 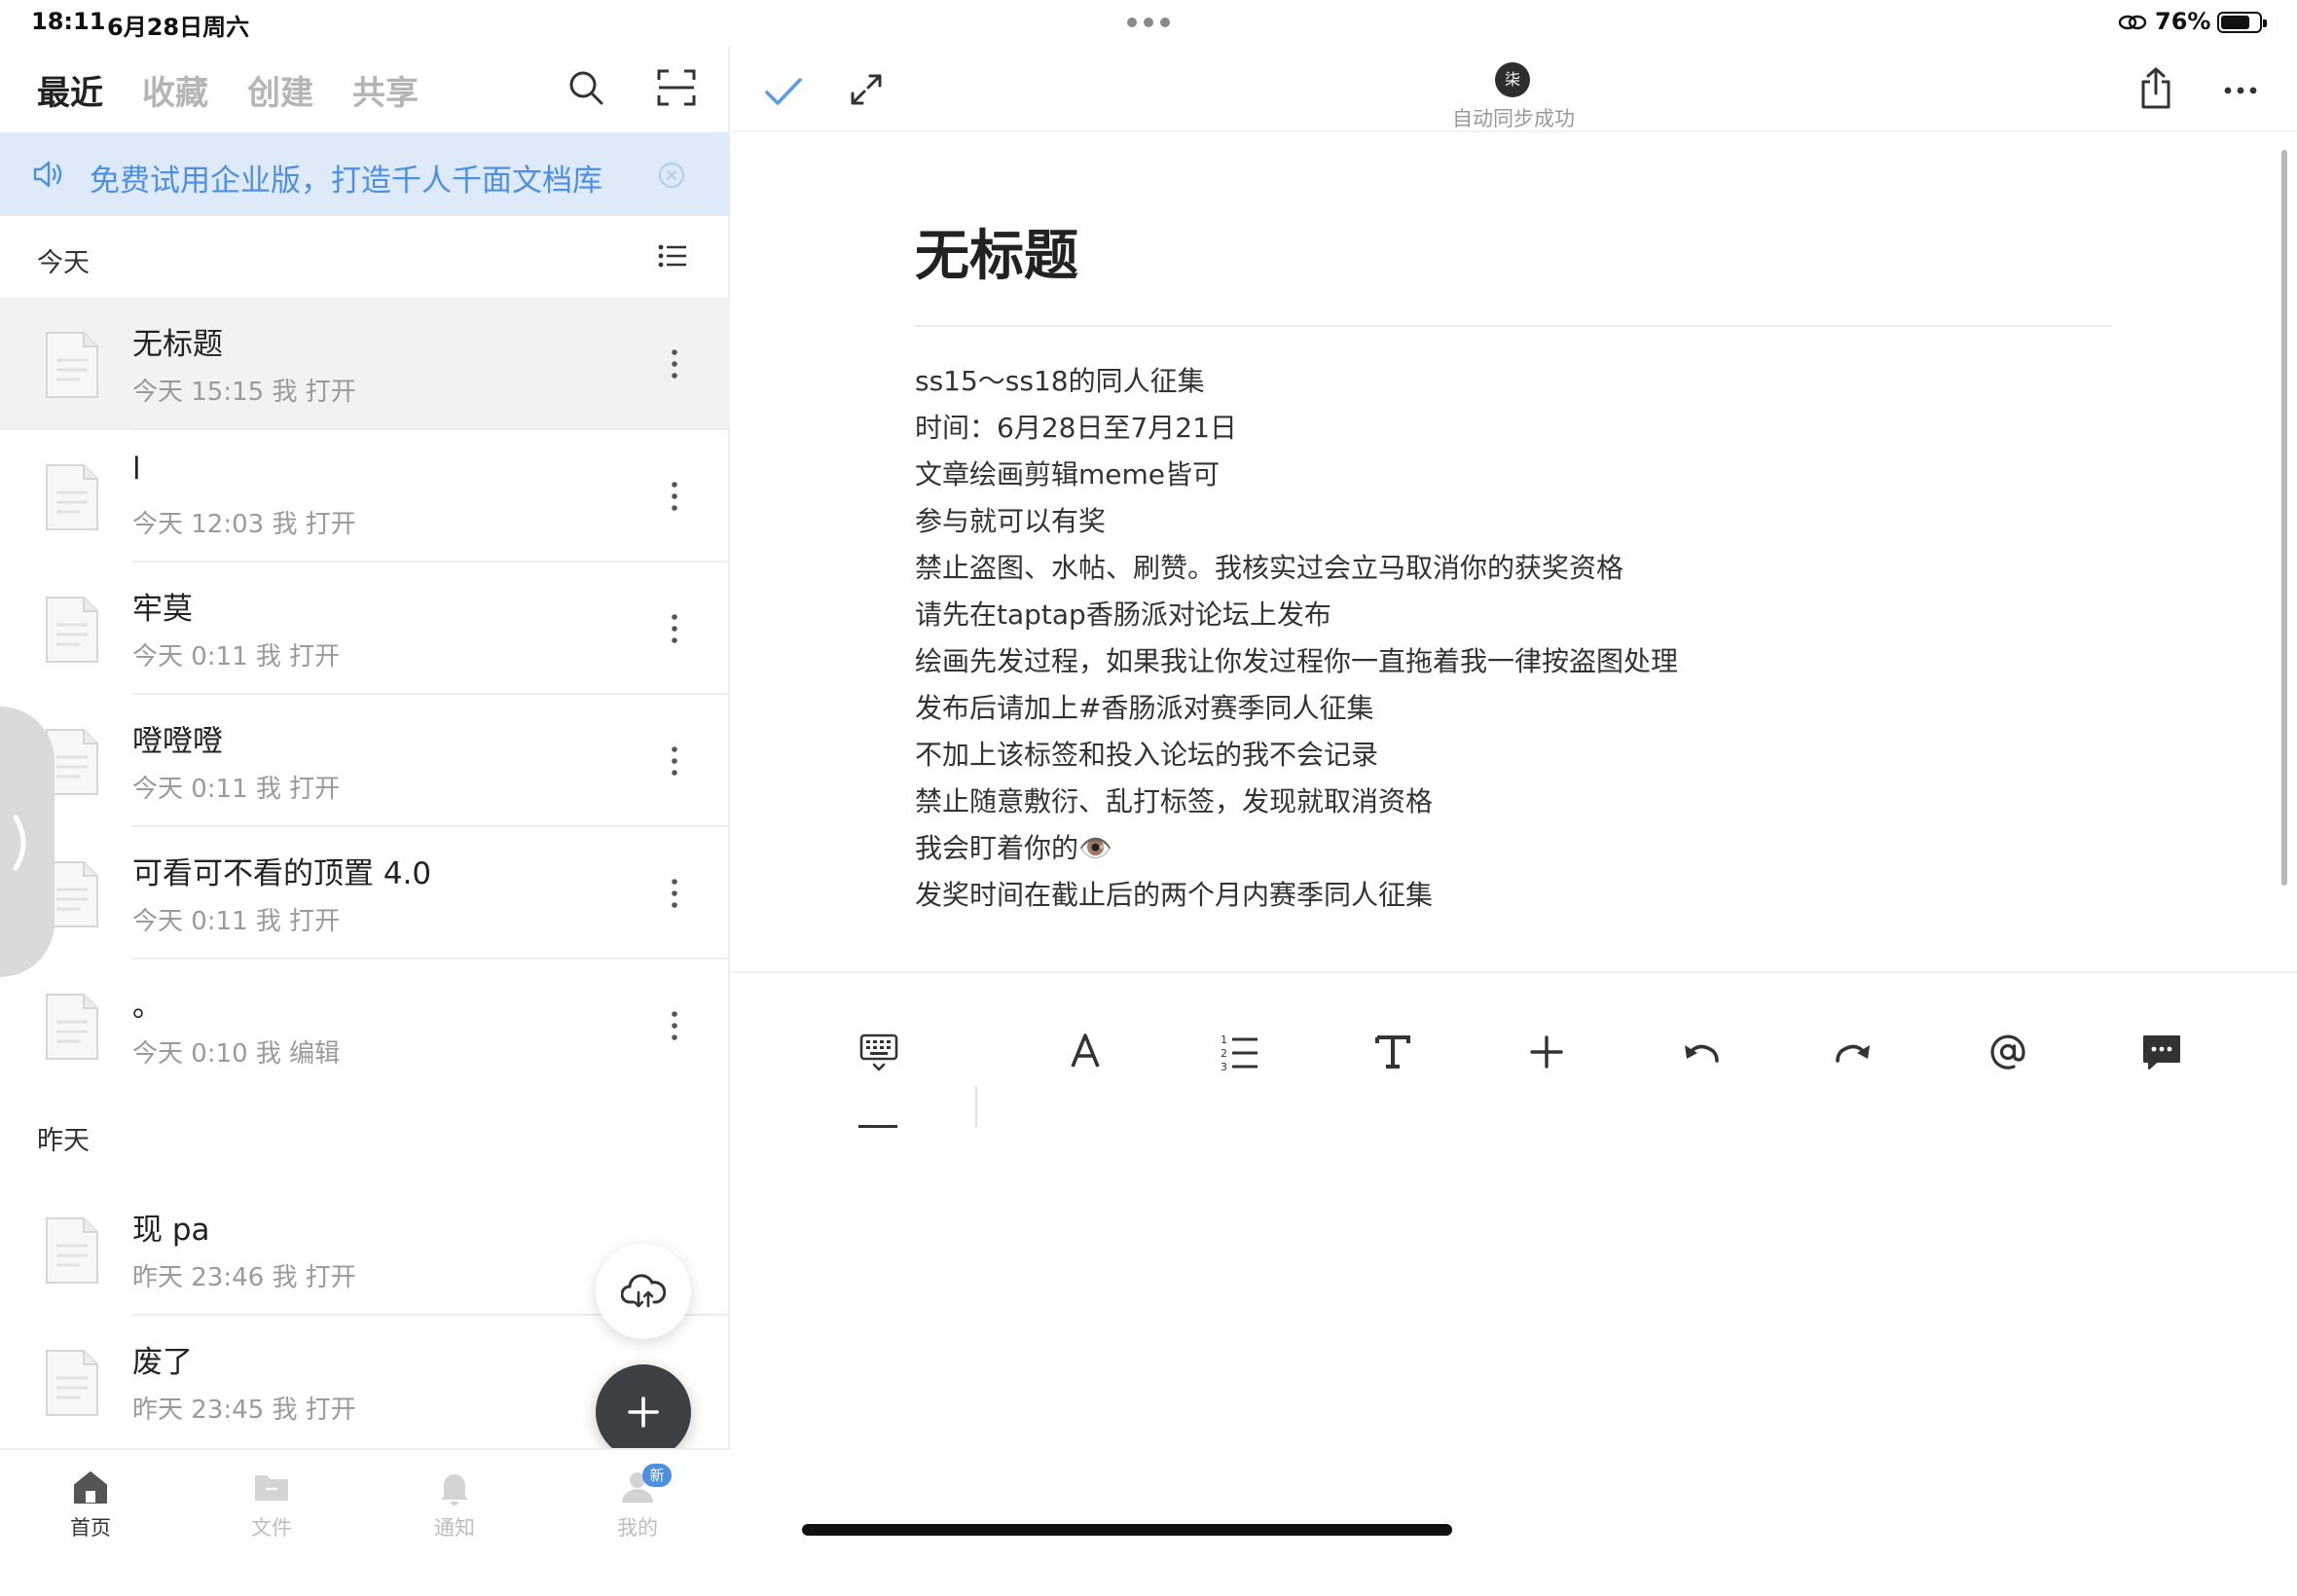 I want to click on doc-list-item: 。 今天 0:10 我 编辑, so click(x=365, y=1026).